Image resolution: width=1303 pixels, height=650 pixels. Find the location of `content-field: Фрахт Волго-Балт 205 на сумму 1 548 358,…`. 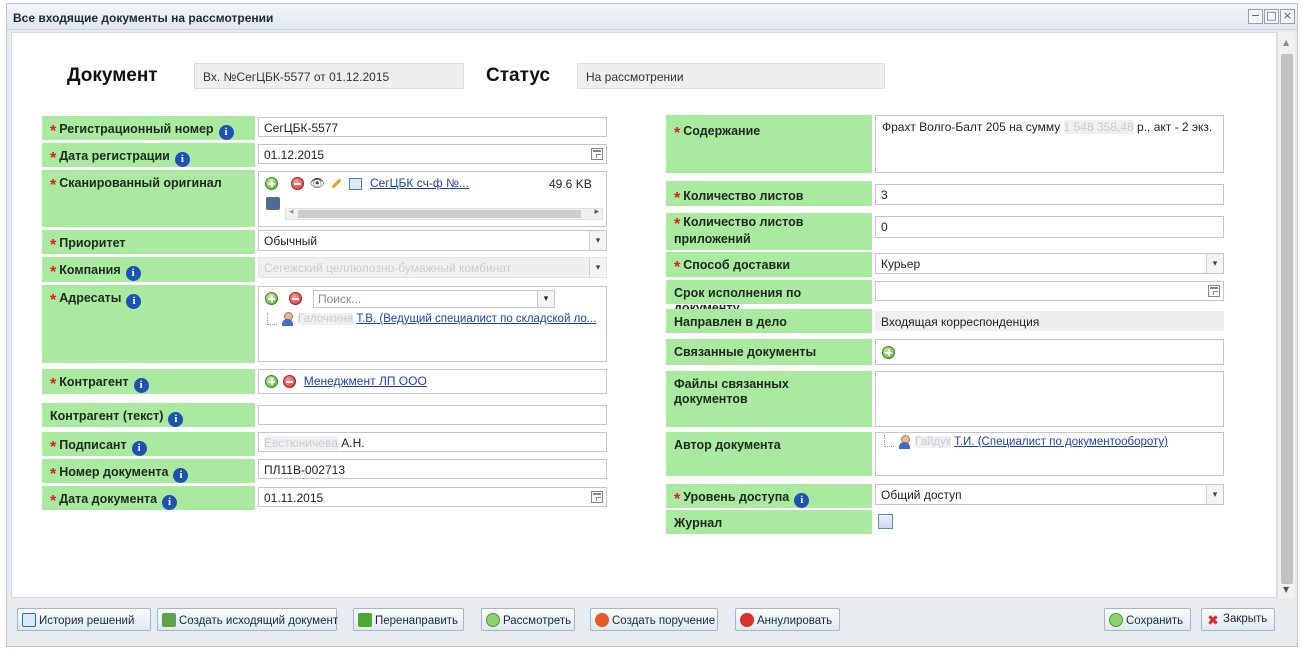

content-field: Фрахт Волго-Балт 205 на сумму 1 548 358,… is located at coordinates (1049, 144).